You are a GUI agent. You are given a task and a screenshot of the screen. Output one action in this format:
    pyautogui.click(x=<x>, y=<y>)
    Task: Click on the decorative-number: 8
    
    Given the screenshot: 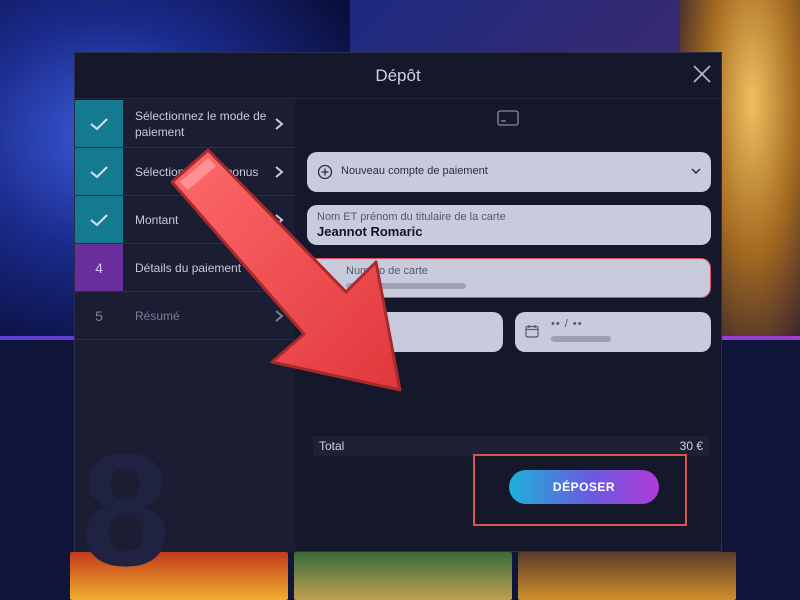 What is the action you would take?
    pyautogui.click(x=125, y=509)
    